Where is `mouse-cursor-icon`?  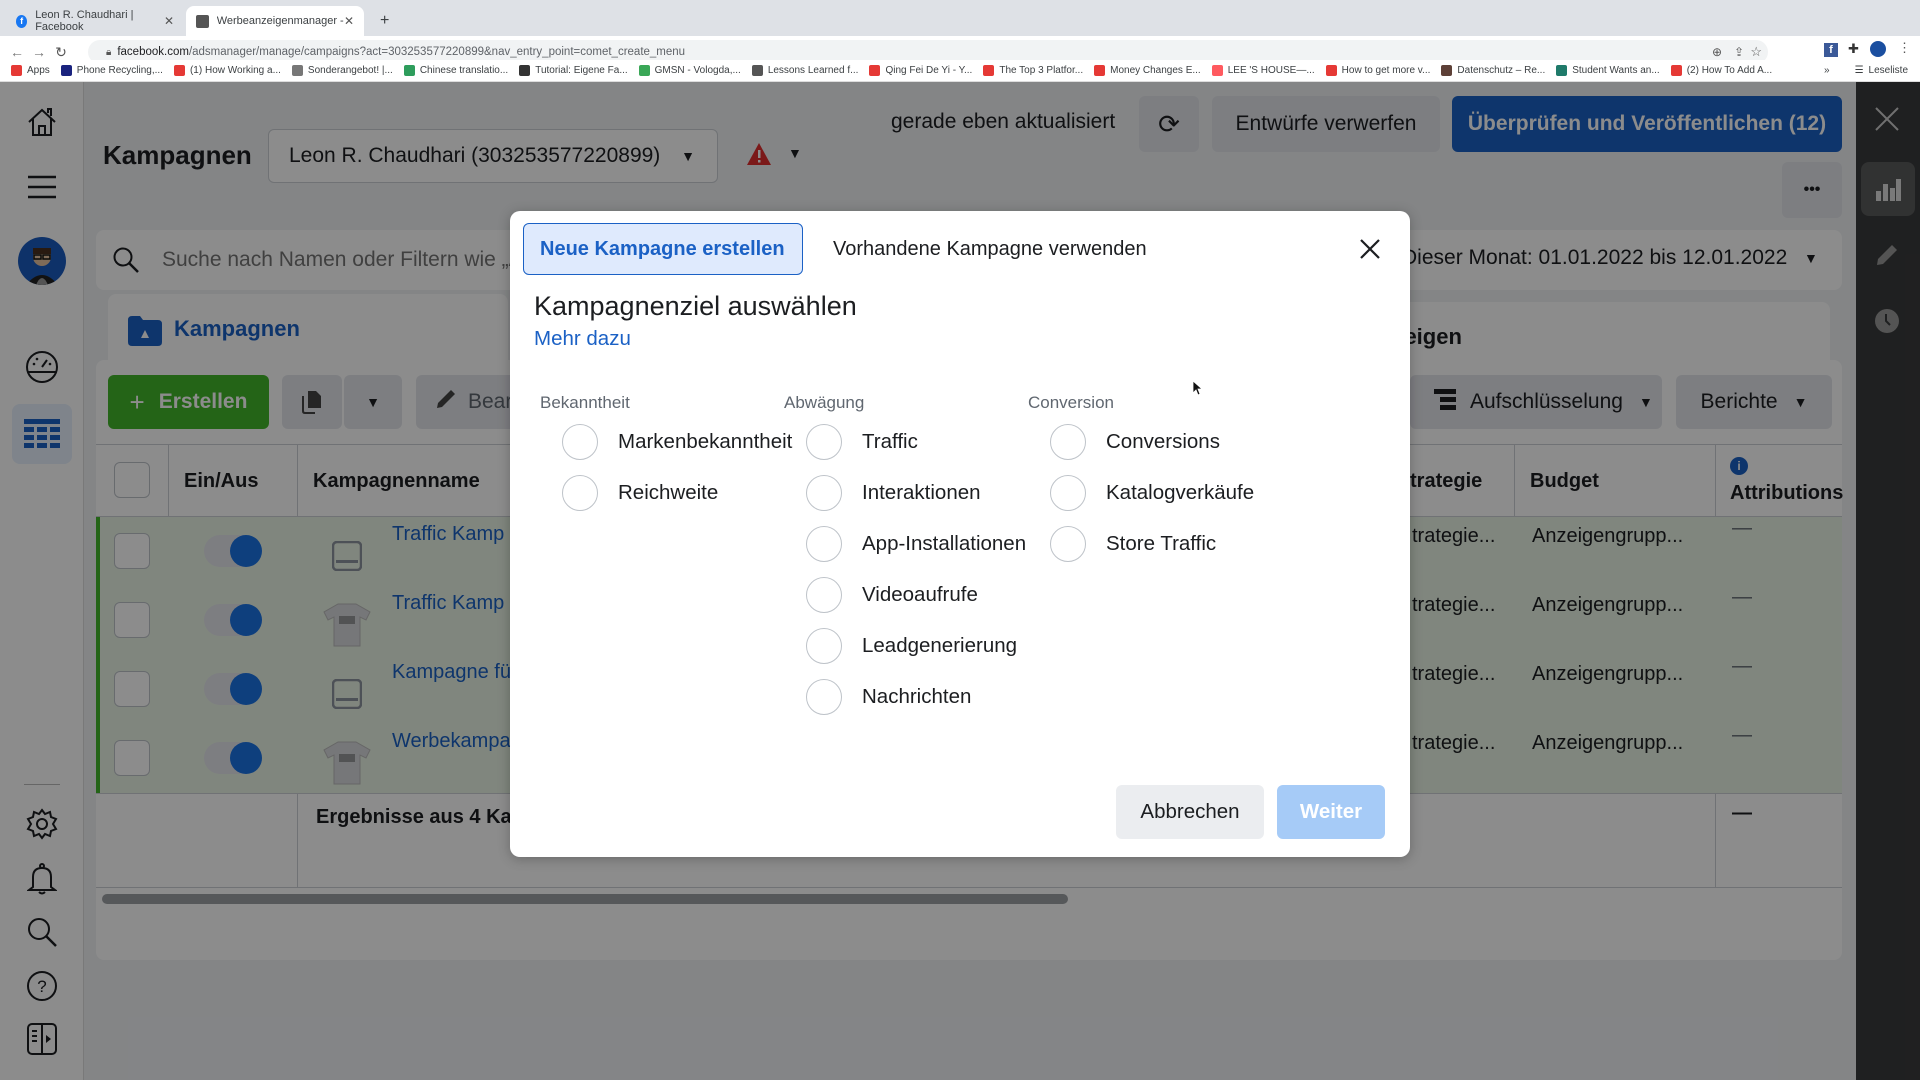 mouse-cursor-icon is located at coordinates (1197, 388).